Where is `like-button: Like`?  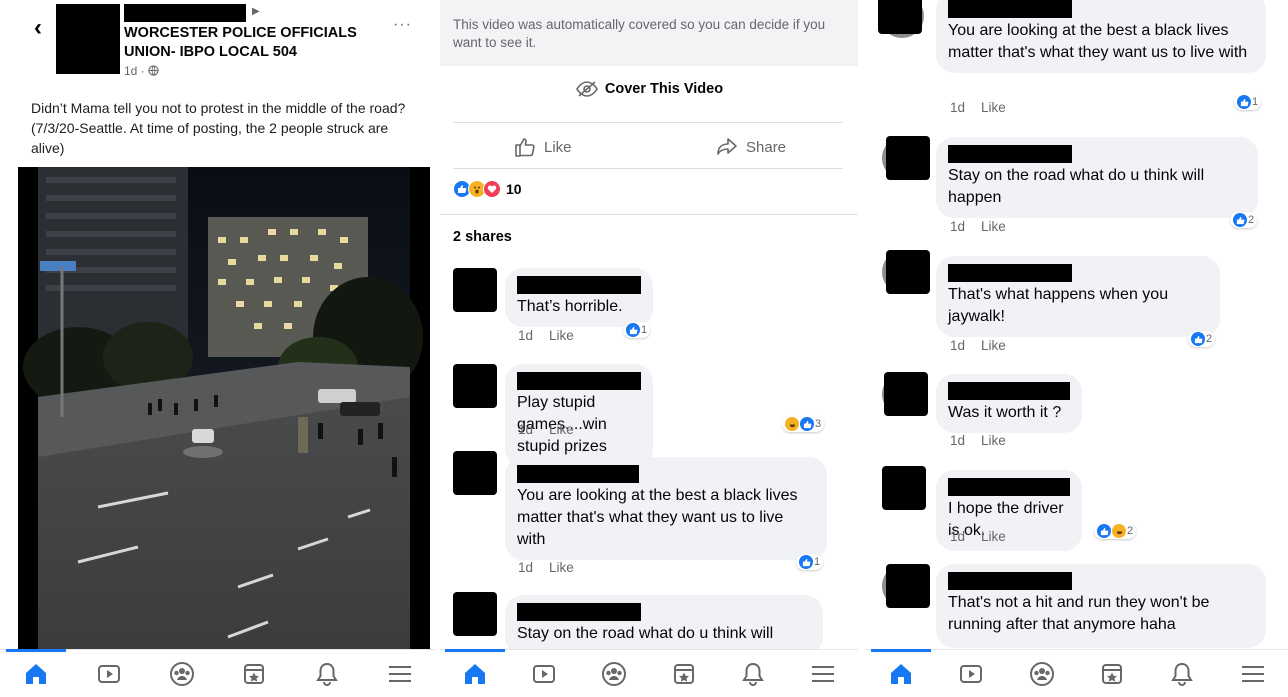
like-button: Like is located at coordinates (543, 147).